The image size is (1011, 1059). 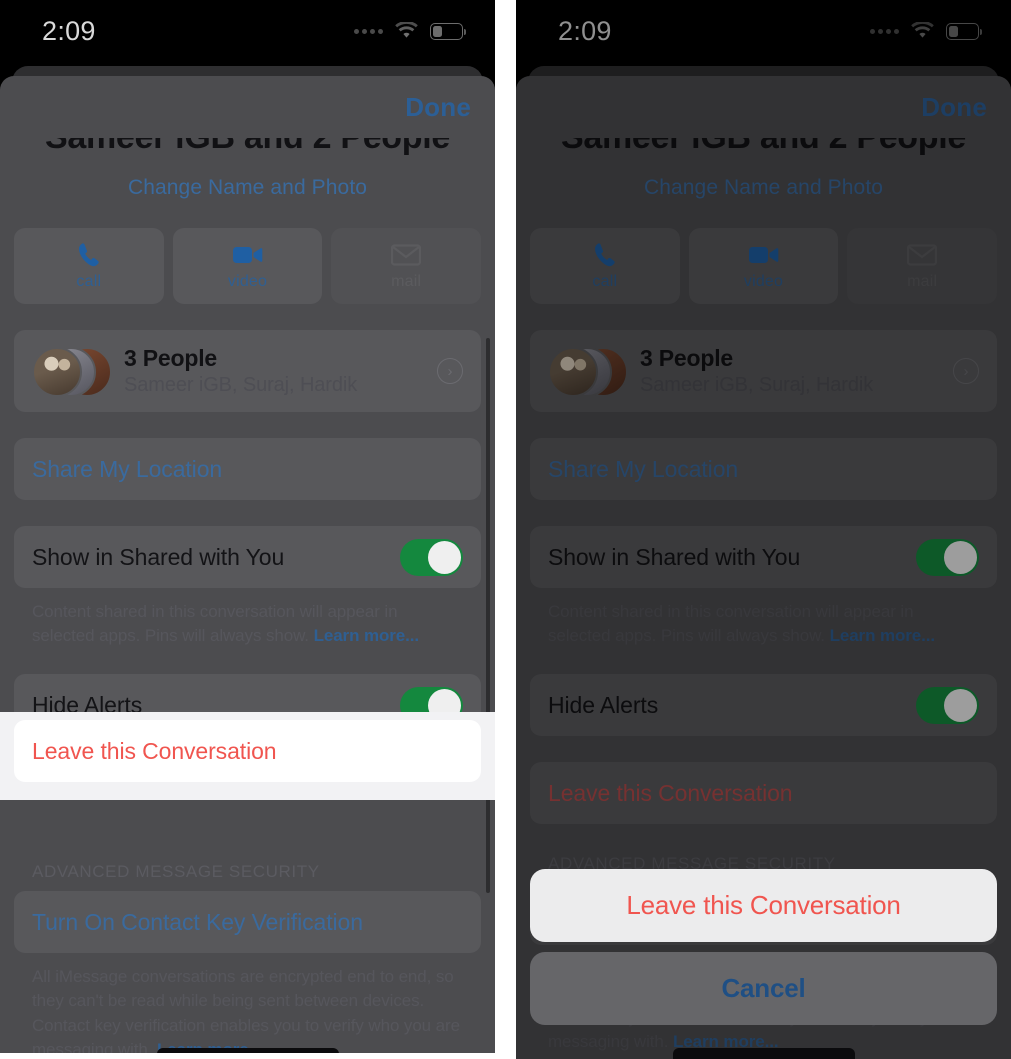 What do you see at coordinates (947, 705) in the screenshot?
I see `hide-alerts-toggle` at bounding box center [947, 705].